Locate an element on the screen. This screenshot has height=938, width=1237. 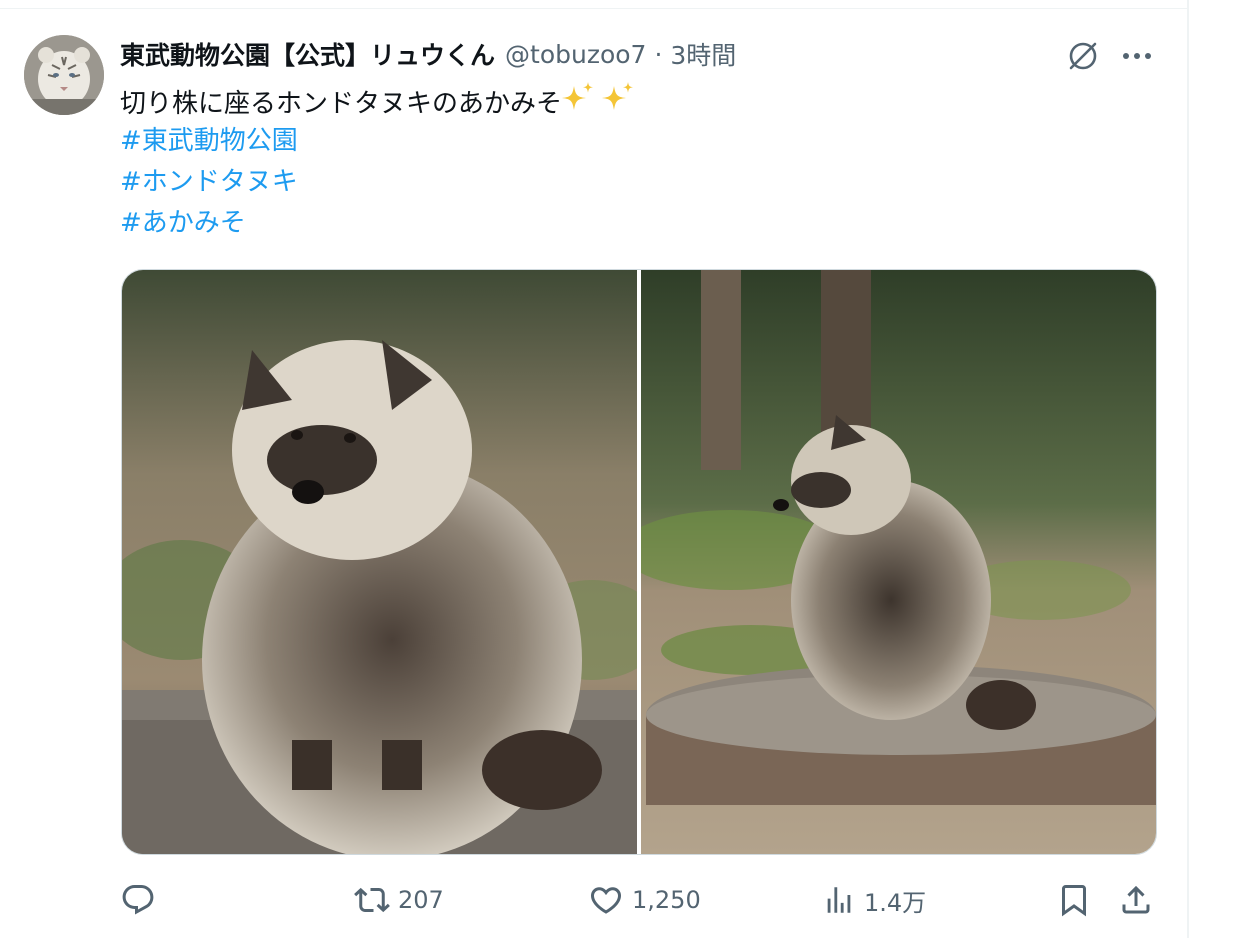
like-button: 1,250 is located at coordinates (644, 900).